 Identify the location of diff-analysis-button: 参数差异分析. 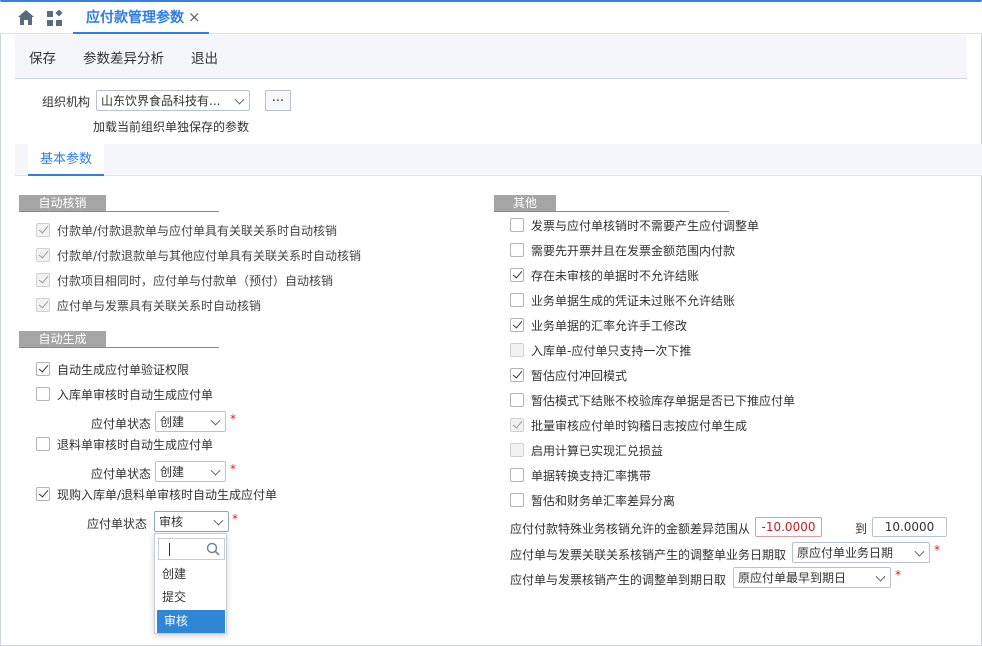
(123, 57).